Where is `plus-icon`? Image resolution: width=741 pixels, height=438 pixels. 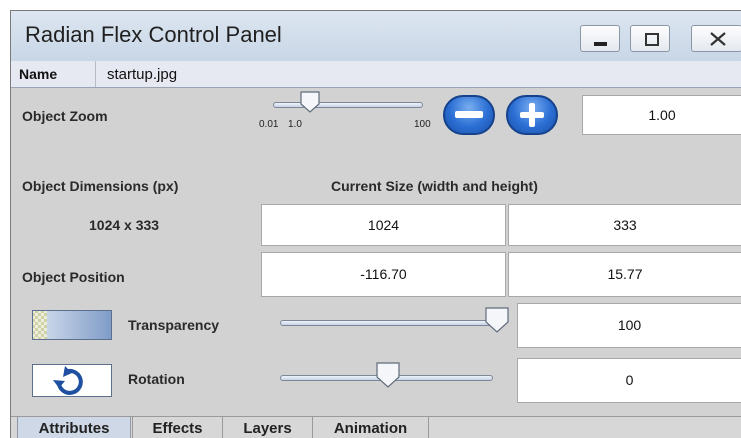 plus-icon is located at coordinates (532, 115).